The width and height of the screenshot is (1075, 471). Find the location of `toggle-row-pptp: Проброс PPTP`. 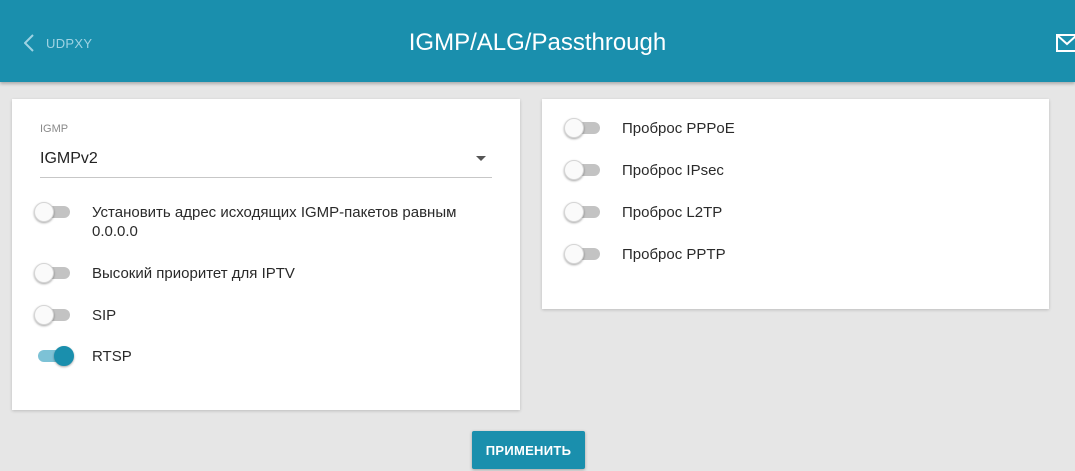

toggle-row-pptp: Проброс PPTP is located at coordinates (645, 254).